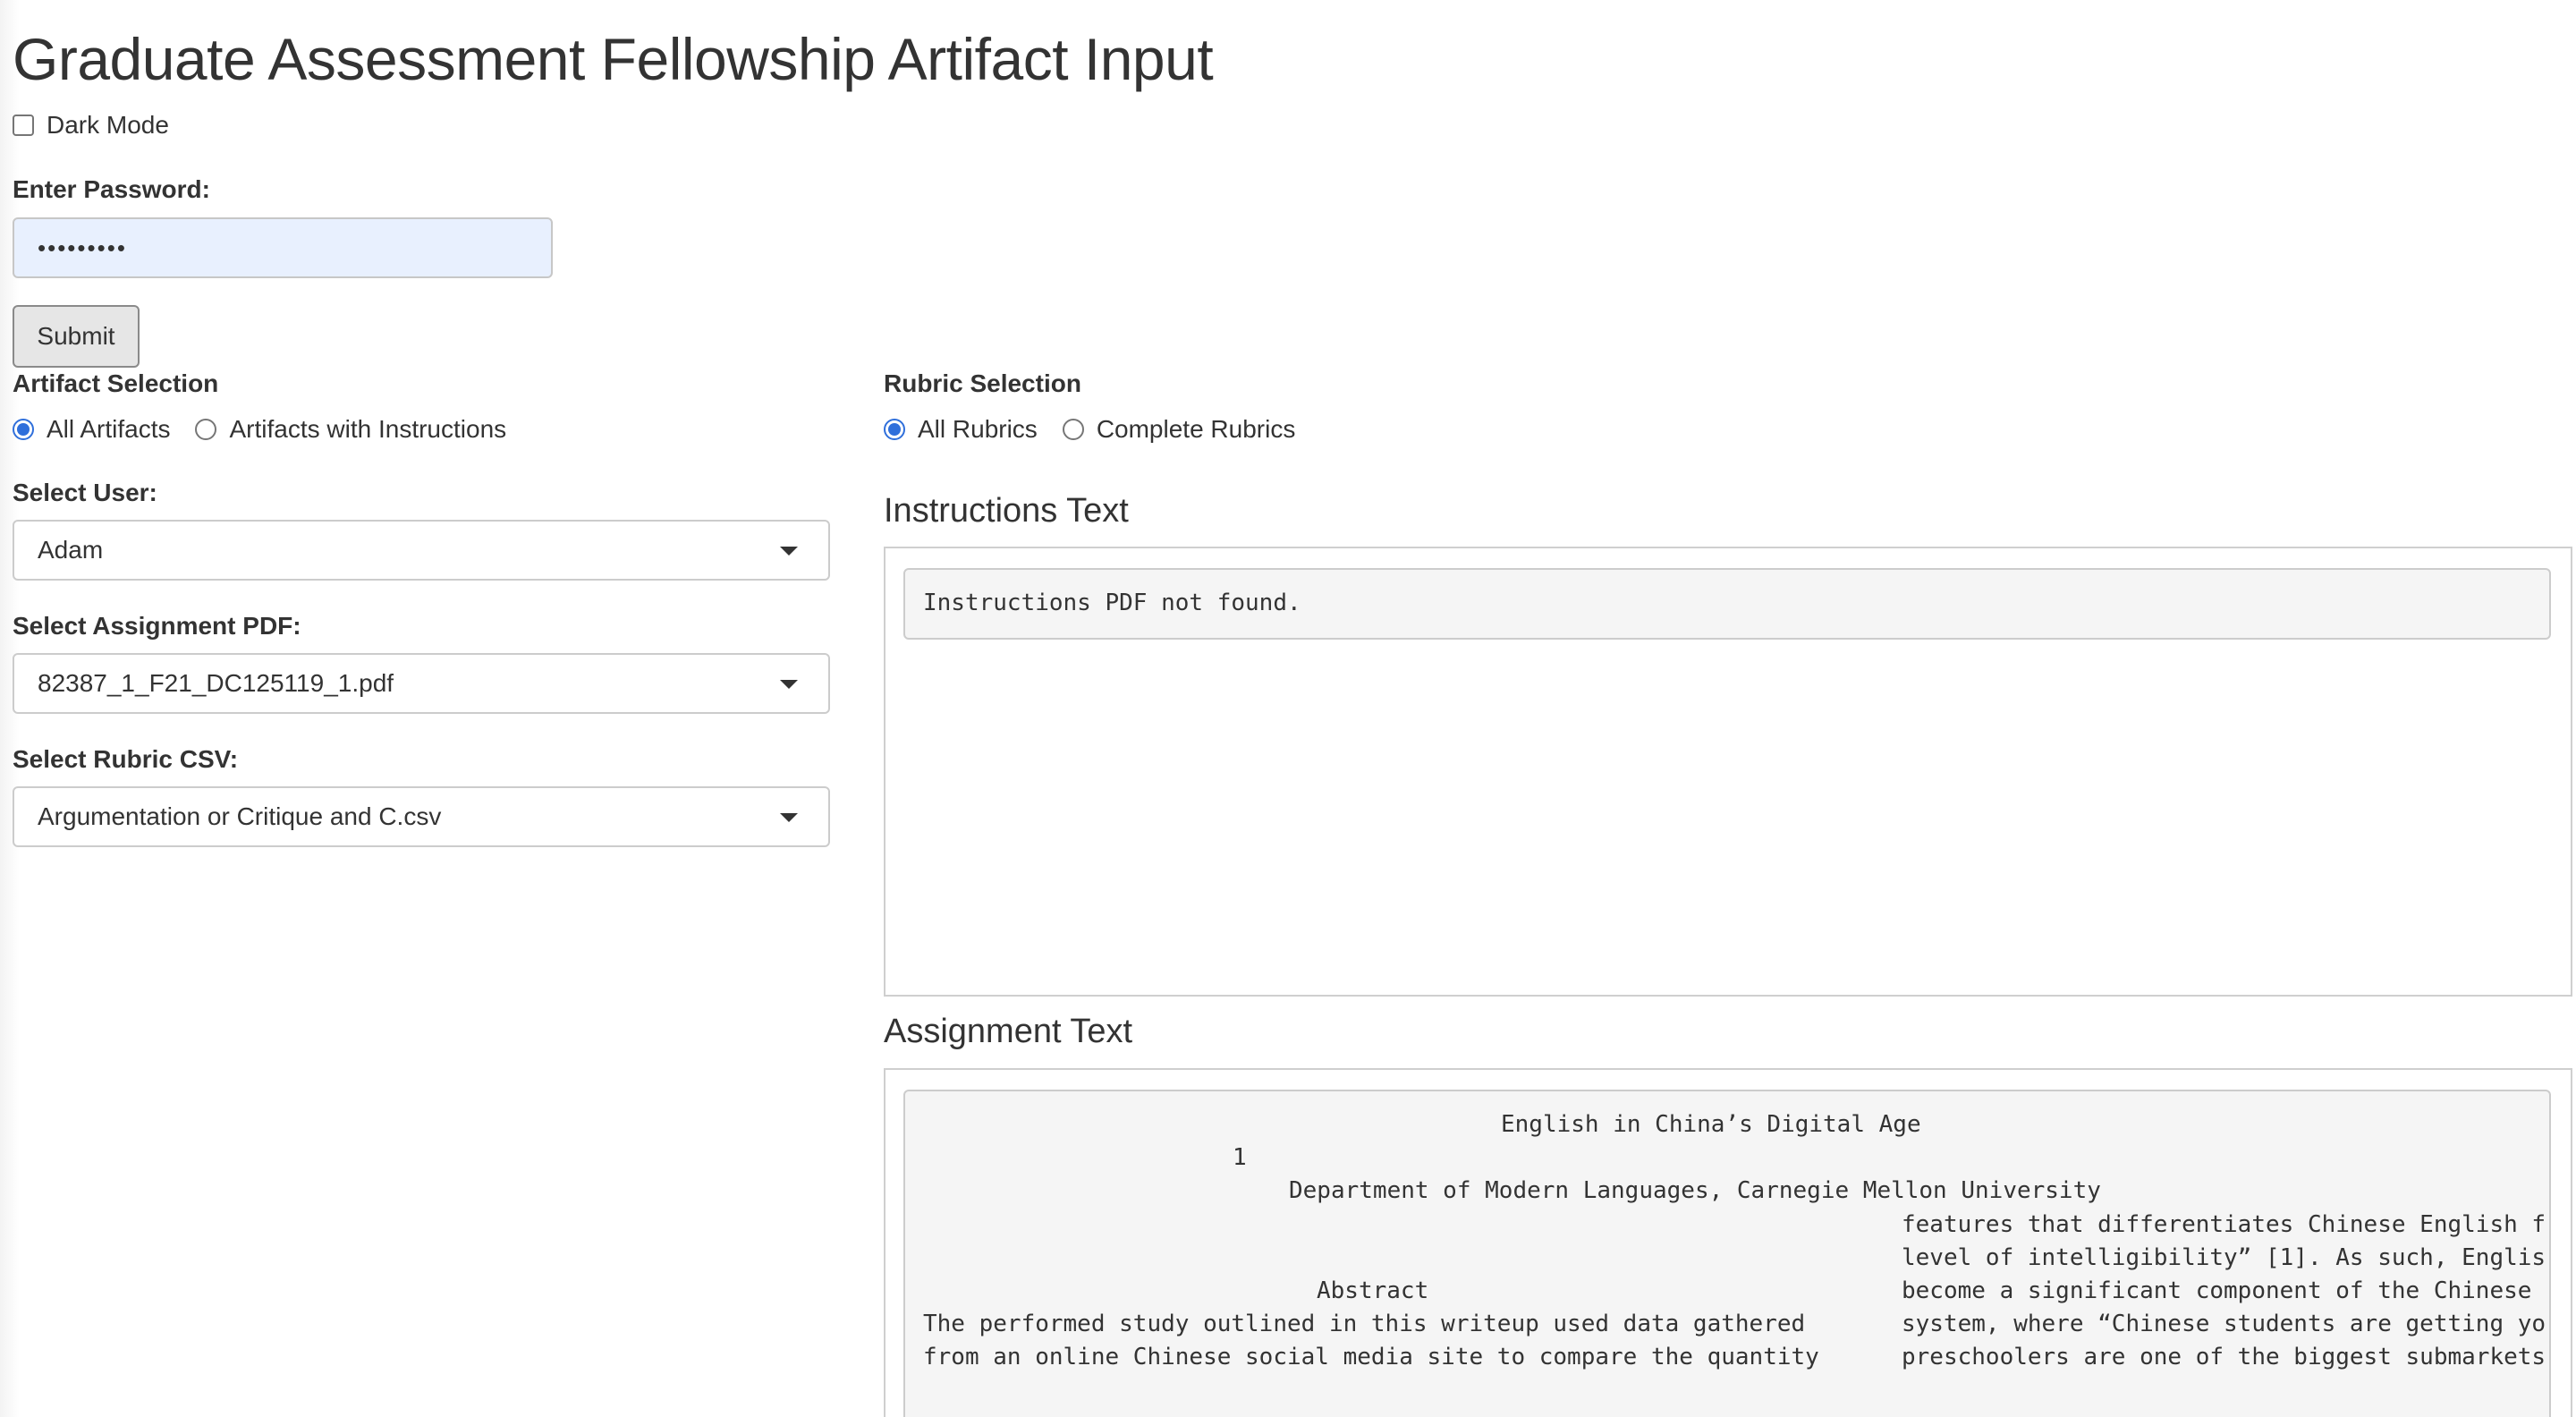 The image size is (2576, 1417). I want to click on radio-complete-rubrics-label: Complete Rubrics, so click(1196, 429).